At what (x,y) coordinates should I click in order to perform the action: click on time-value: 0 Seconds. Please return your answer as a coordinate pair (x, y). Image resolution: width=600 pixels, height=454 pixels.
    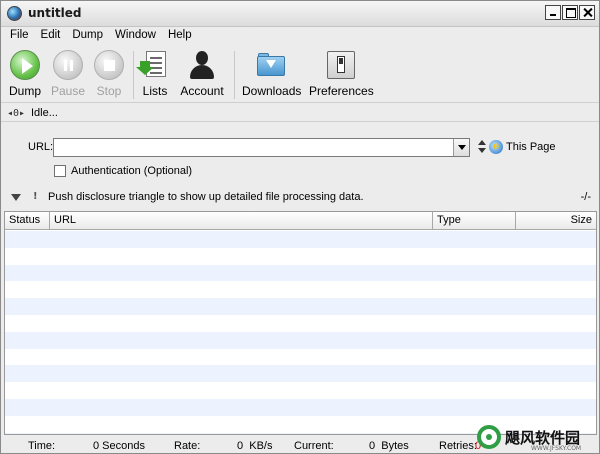
    Looking at the image, I should click on (119, 446).